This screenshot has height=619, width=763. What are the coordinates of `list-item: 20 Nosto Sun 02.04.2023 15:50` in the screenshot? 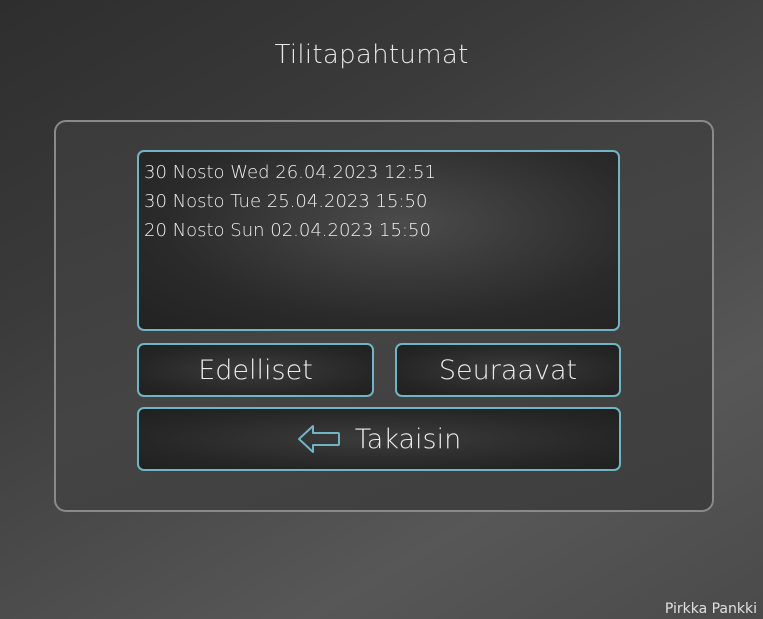 It's located at (287, 230).